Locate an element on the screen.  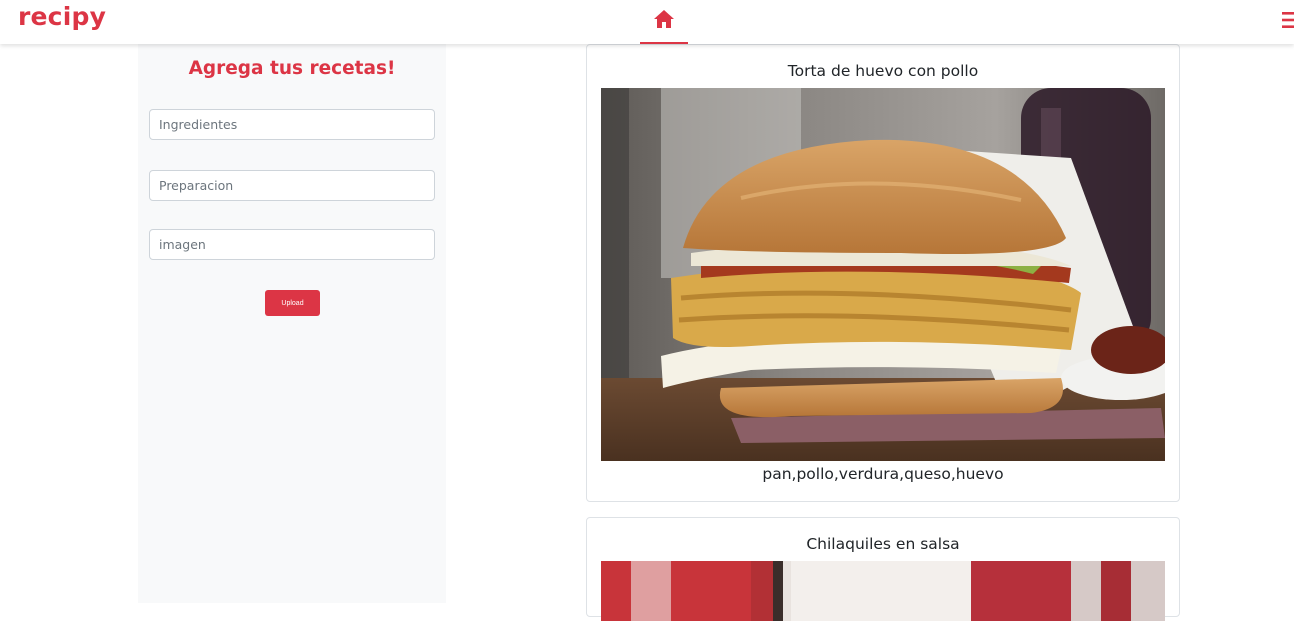
home-icon is located at coordinates (664, 19).